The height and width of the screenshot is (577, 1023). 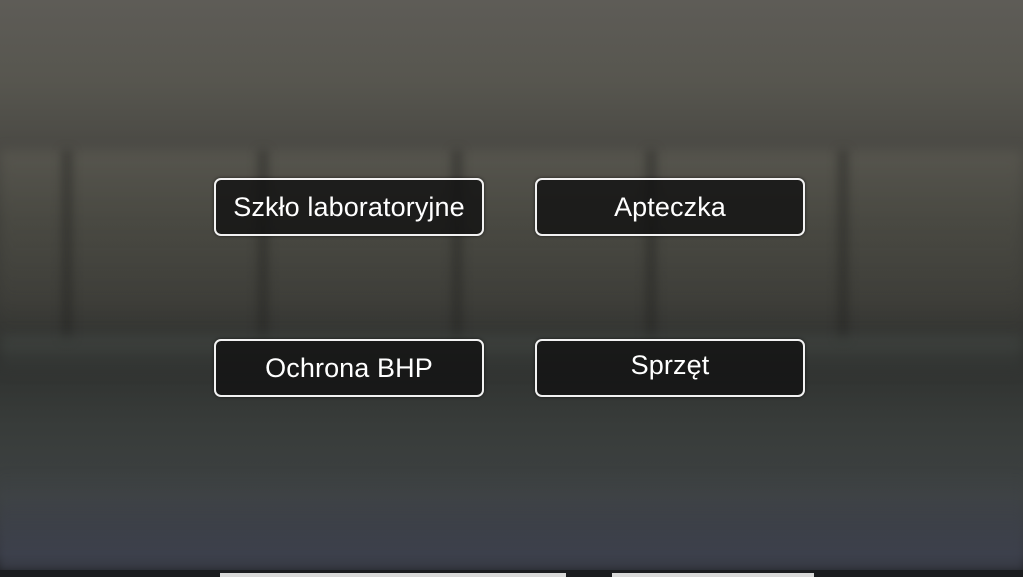 What do you see at coordinates (670, 364) in the screenshot?
I see `equipment-button-label: Sprzęt` at bounding box center [670, 364].